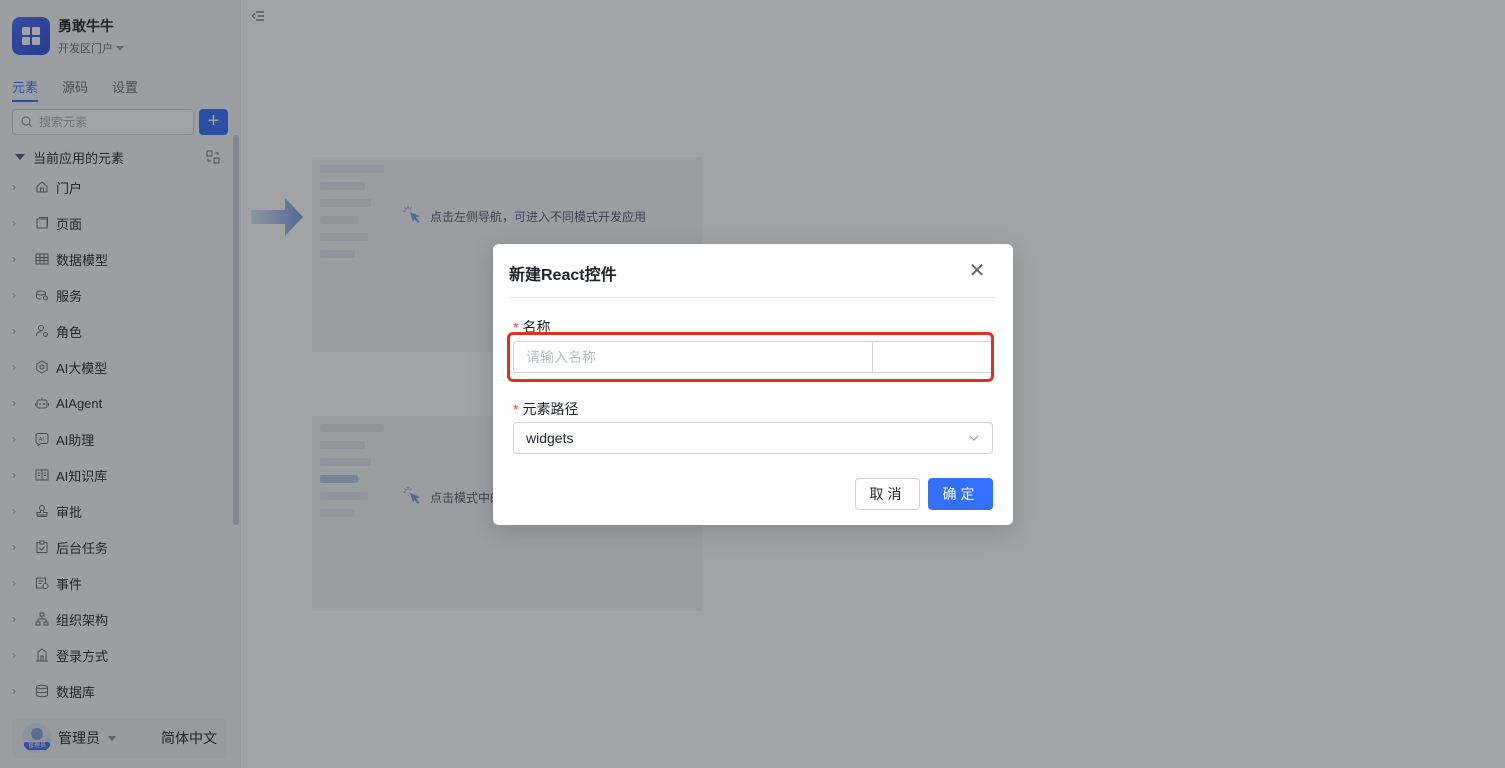 This screenshot has width=1505, height=768. Describe the element at coordinates (887, 494) in the screenshot. I see `cancel-button: 取消` at that location.